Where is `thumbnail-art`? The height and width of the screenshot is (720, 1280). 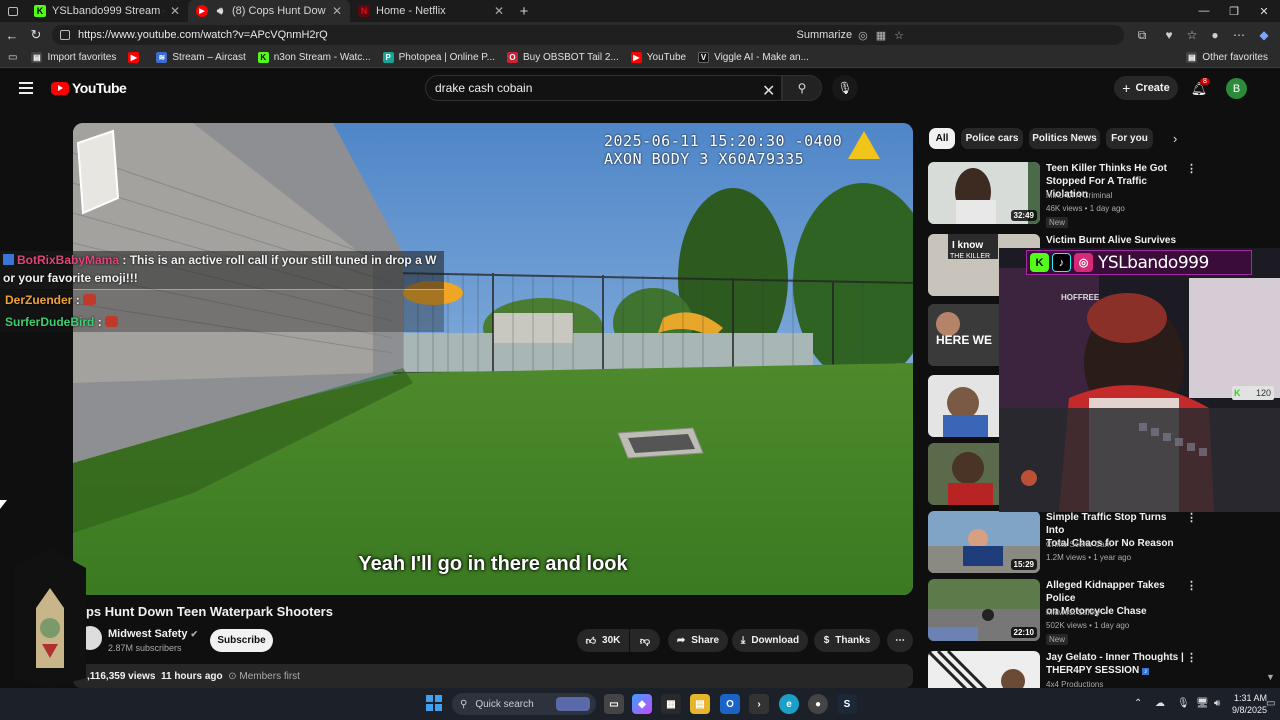
thumbnail-art is located at coordinates (984, 669).